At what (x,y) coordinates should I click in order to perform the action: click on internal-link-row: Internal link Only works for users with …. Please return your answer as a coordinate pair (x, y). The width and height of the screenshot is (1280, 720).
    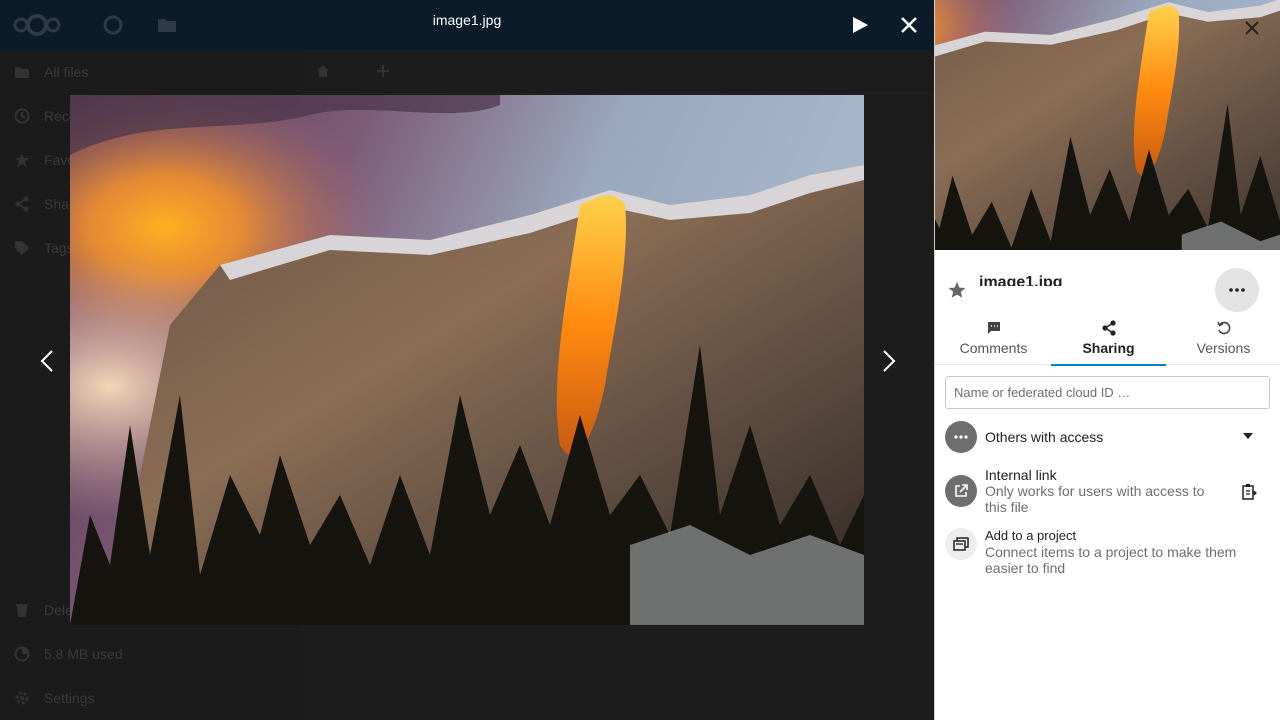
    Looking at the image, I should click on (1108, 492).